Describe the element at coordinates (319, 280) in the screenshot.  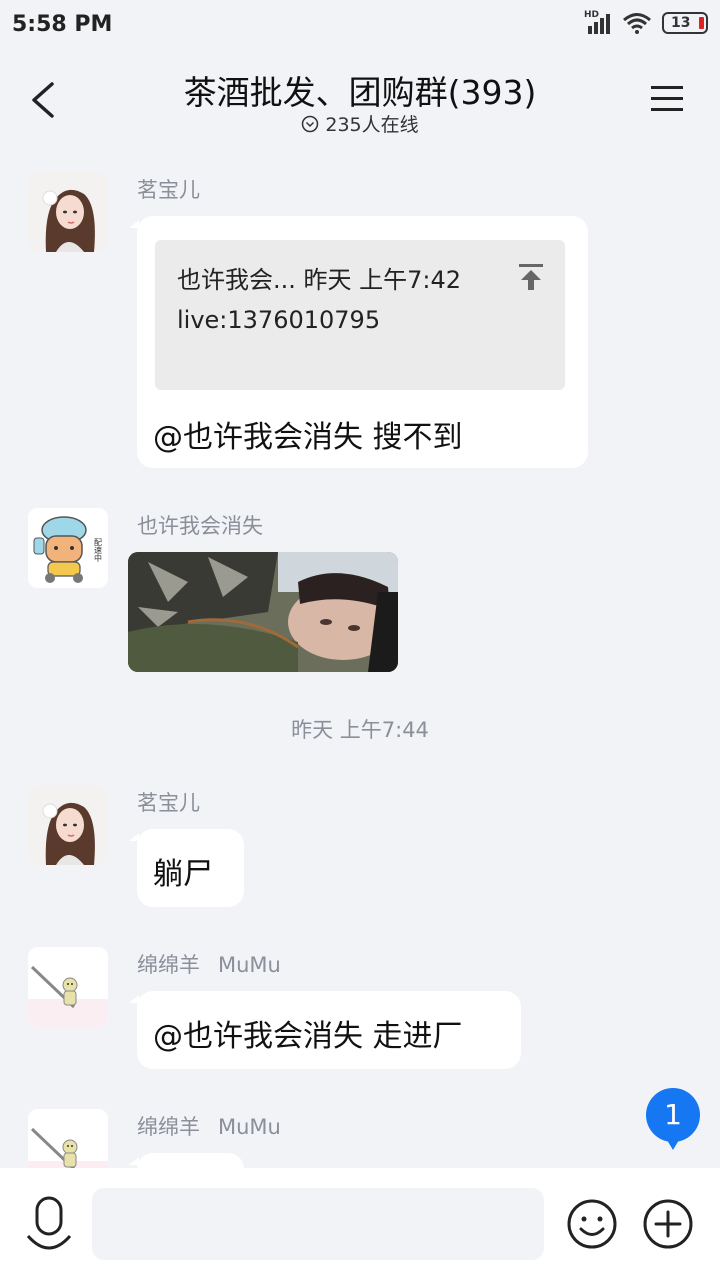
I see `quoted-reply-header: 也许我会... 昨天 上午7:42` at that location.